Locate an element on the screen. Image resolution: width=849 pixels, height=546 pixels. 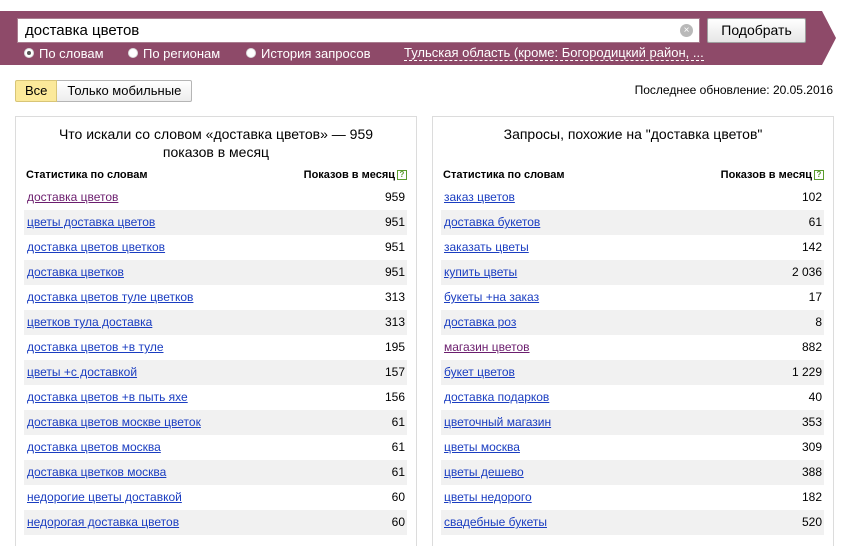
table-row: свадебные букеты 520 is located at coordinates (632, 522).